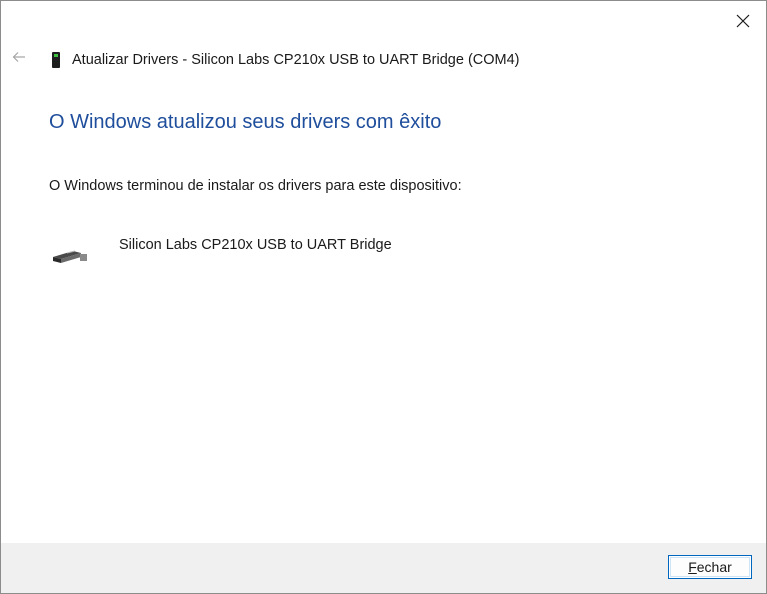 The width and height of the screenshot is (767, 594). I want to click on serial-connector-icon, so click(70, 257).